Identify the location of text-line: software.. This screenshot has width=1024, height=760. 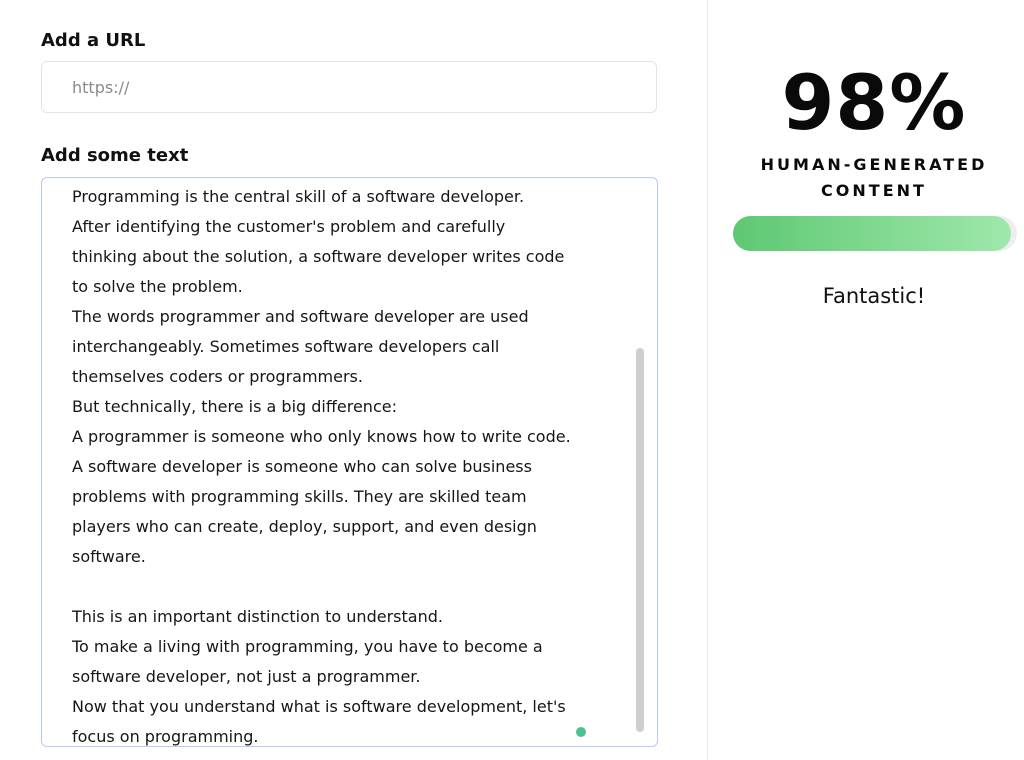
(109, 556).